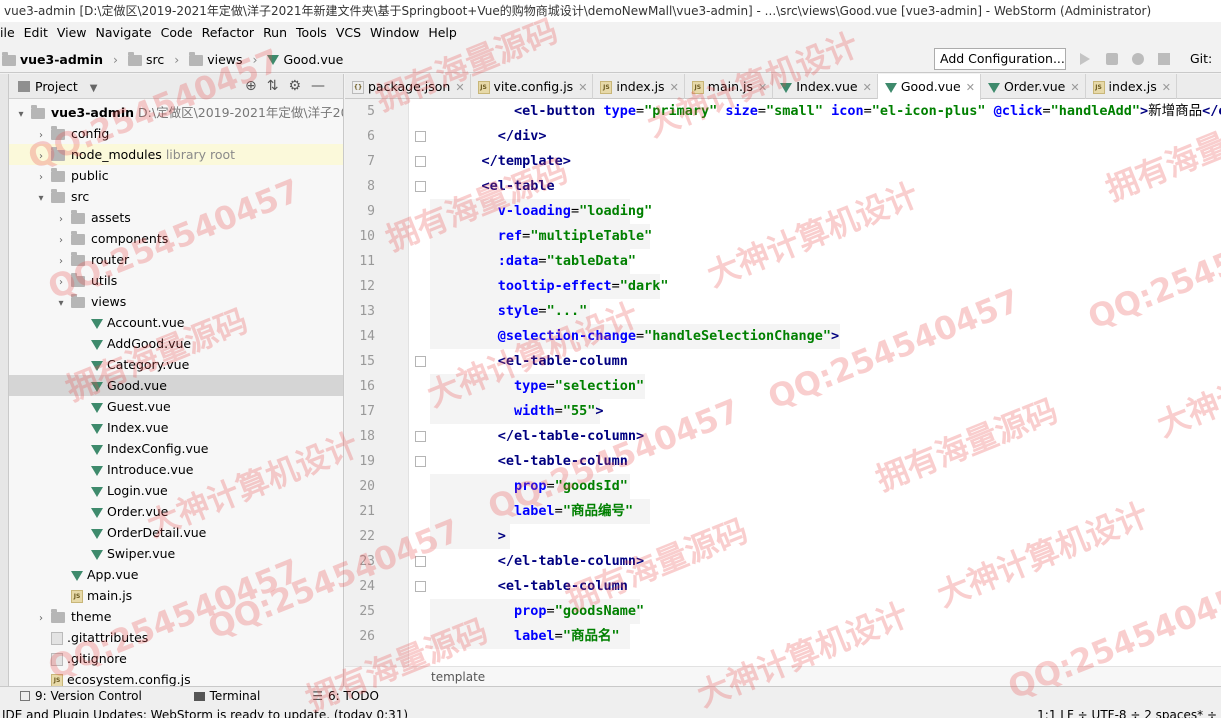 This screenshot has height=718, width=1221. Describe the element at coordinates (442, 33) in the screenshot. I see `menu-item: Help` at that location.